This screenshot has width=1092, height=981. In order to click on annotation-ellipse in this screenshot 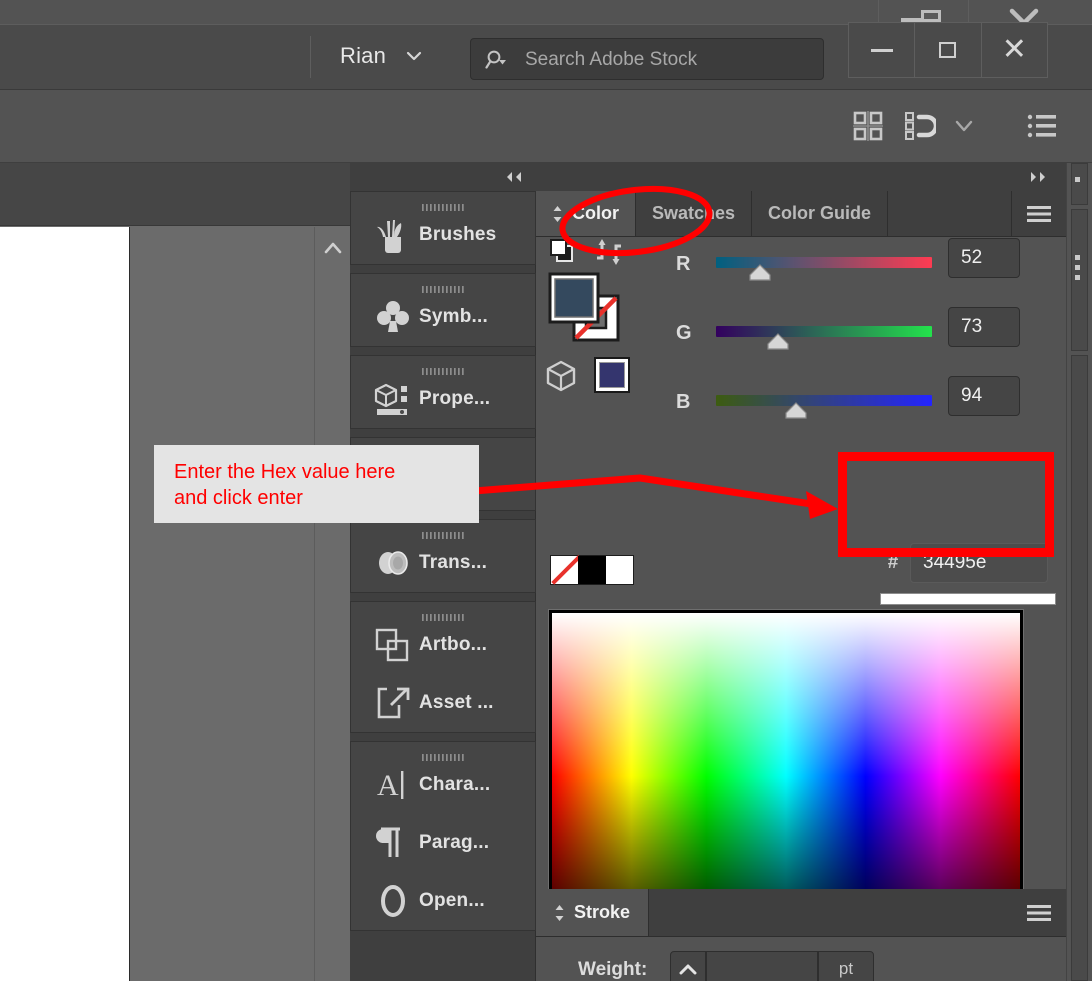, I will do `click(636, 221)`.